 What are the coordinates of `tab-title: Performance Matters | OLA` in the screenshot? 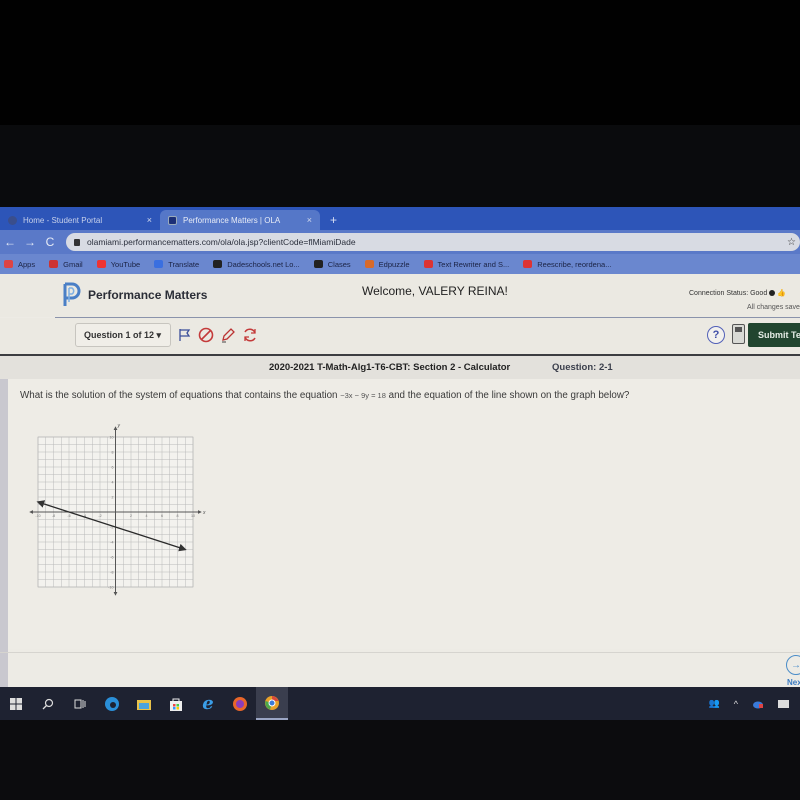 It's located at (232, 220).